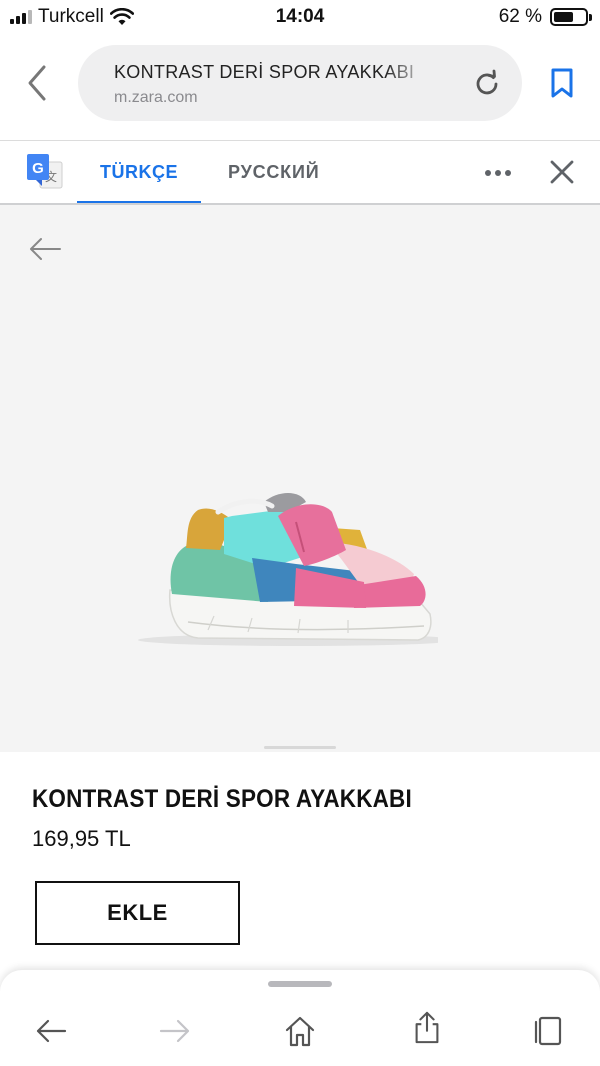 The width and height of the screenshot is (600, 1066). Describe the element at coordinates (549, 1031) in the screenshot. I see `tabs-icon` at that location.